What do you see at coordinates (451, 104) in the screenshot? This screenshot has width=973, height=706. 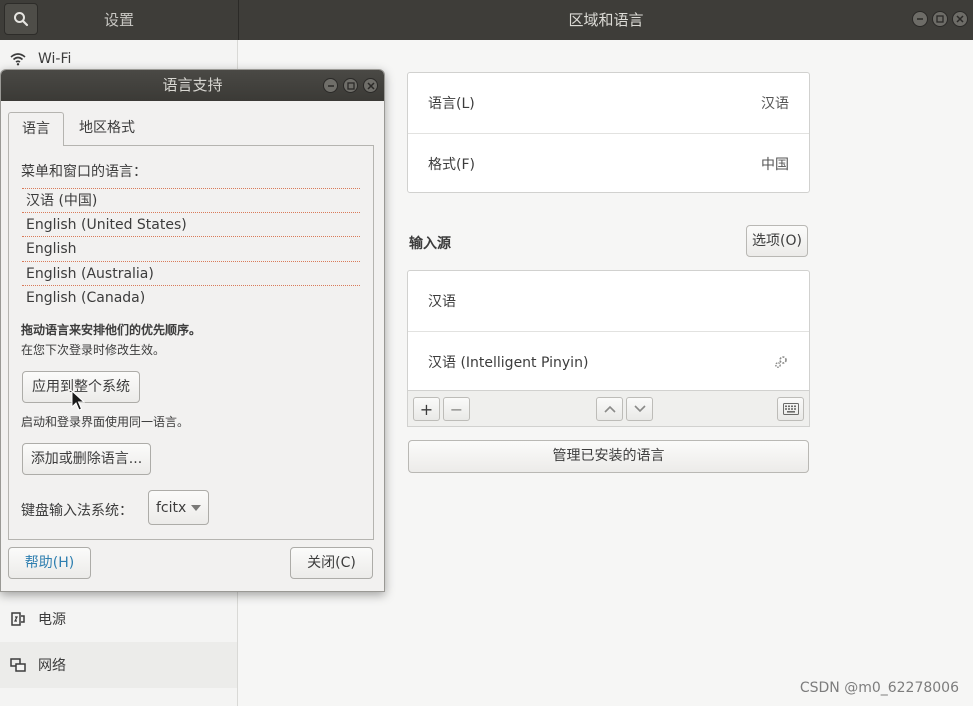 I see `language-label: 语言(L)` at bounding box center [451, 104].